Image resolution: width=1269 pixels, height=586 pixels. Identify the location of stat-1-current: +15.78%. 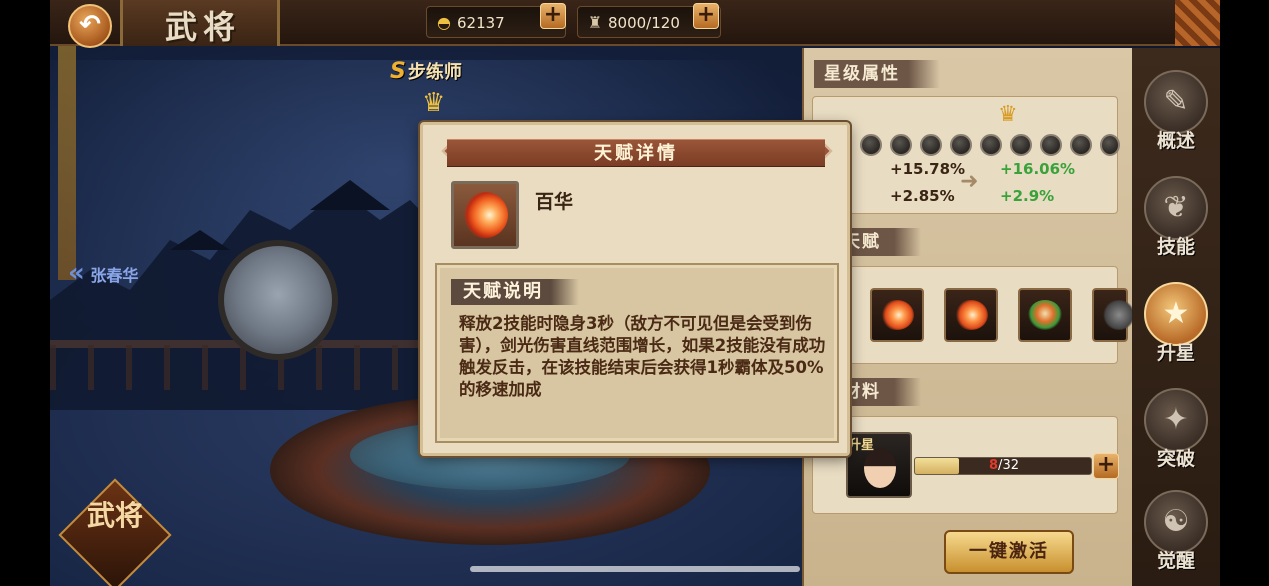
(928, 169).